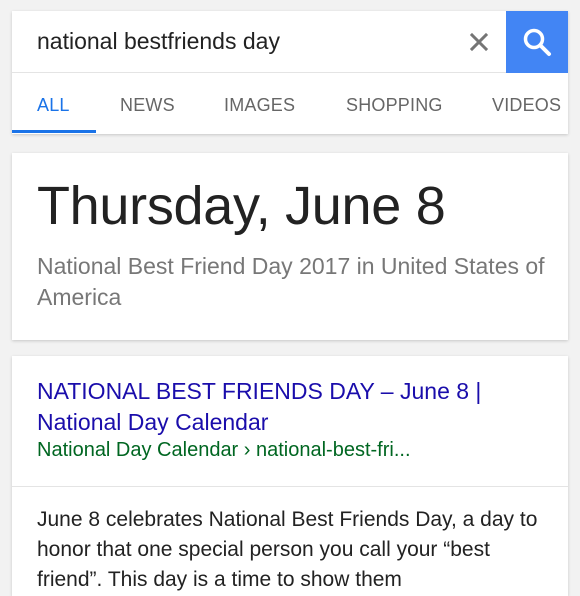 Image resolution: width=580 pixels, height=596 pixels. What do you see at coordinates (158, 41) in the screenshot?
I see `search-input: national bestfriends day` at bounding box center [158, 41].